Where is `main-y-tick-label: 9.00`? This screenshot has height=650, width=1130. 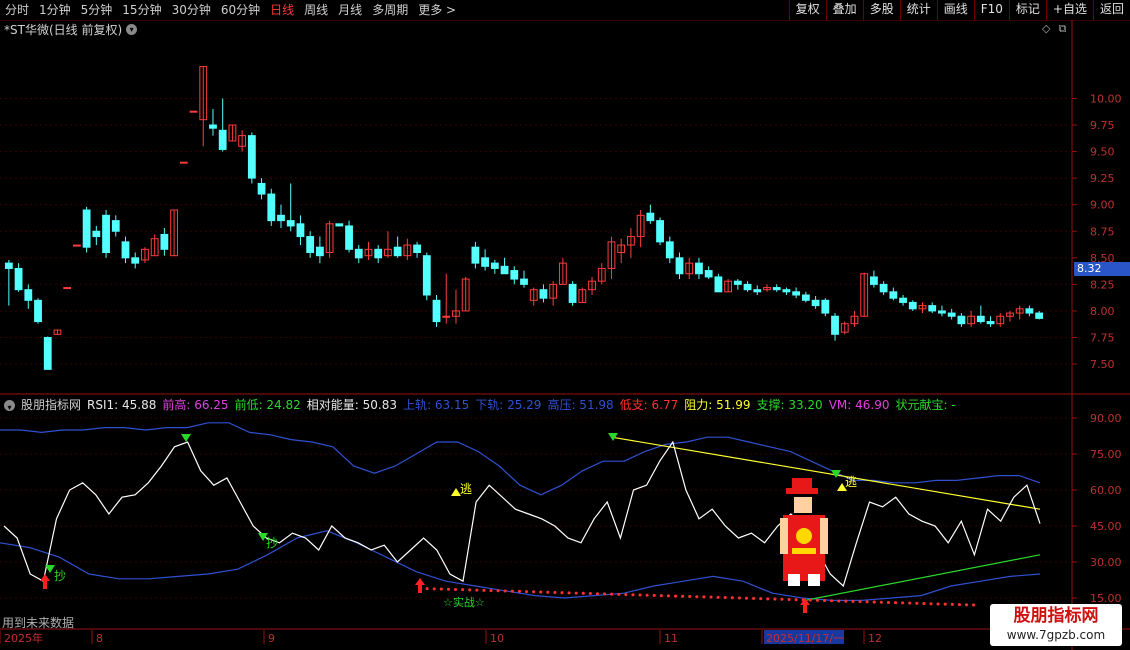
main-y-tick-label: 9.00 is located at coordinates (1102, 205).